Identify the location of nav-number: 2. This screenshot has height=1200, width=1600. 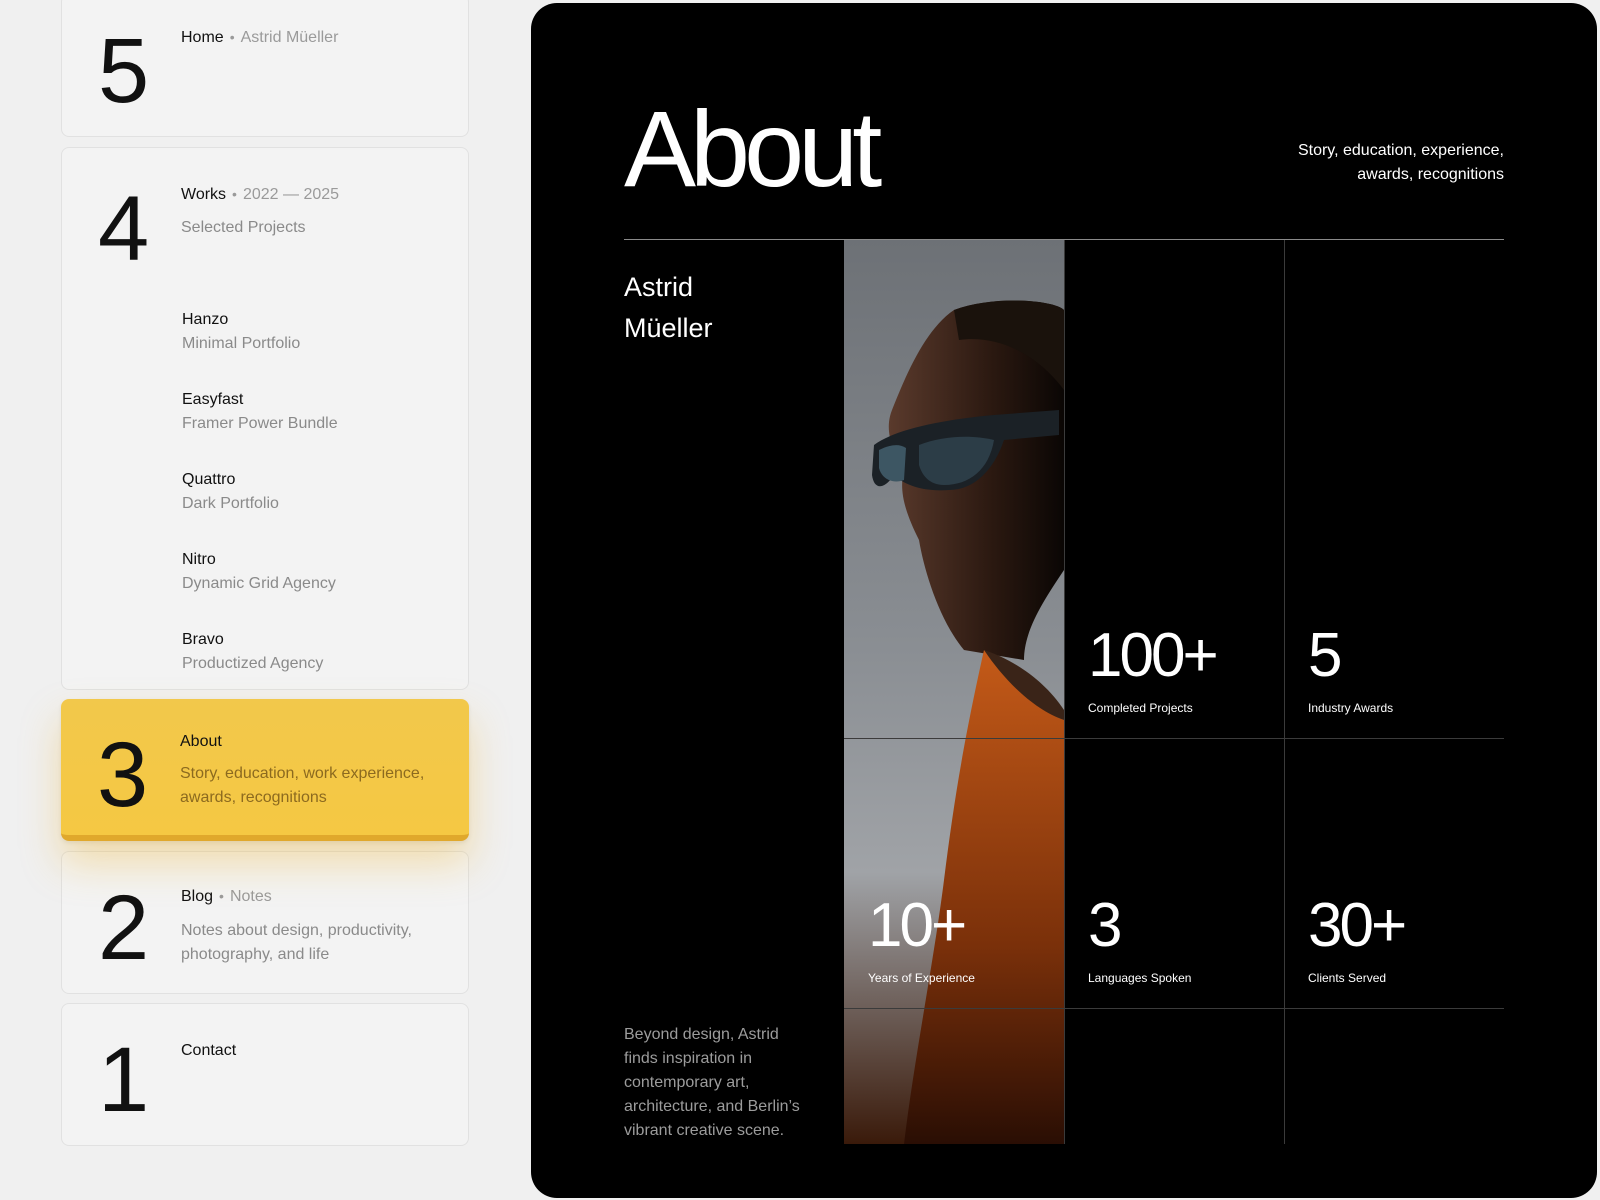
(123, 928).